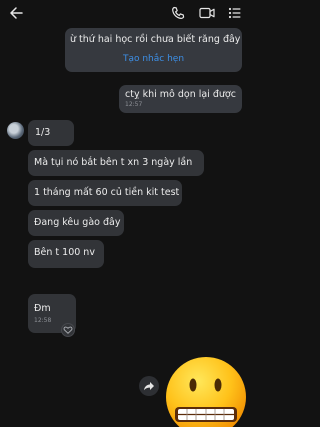  What do you see at coordinates (206, 391) in the screenshot?
I see `emoji-sticker-icon` at bounding box center [206, 391].